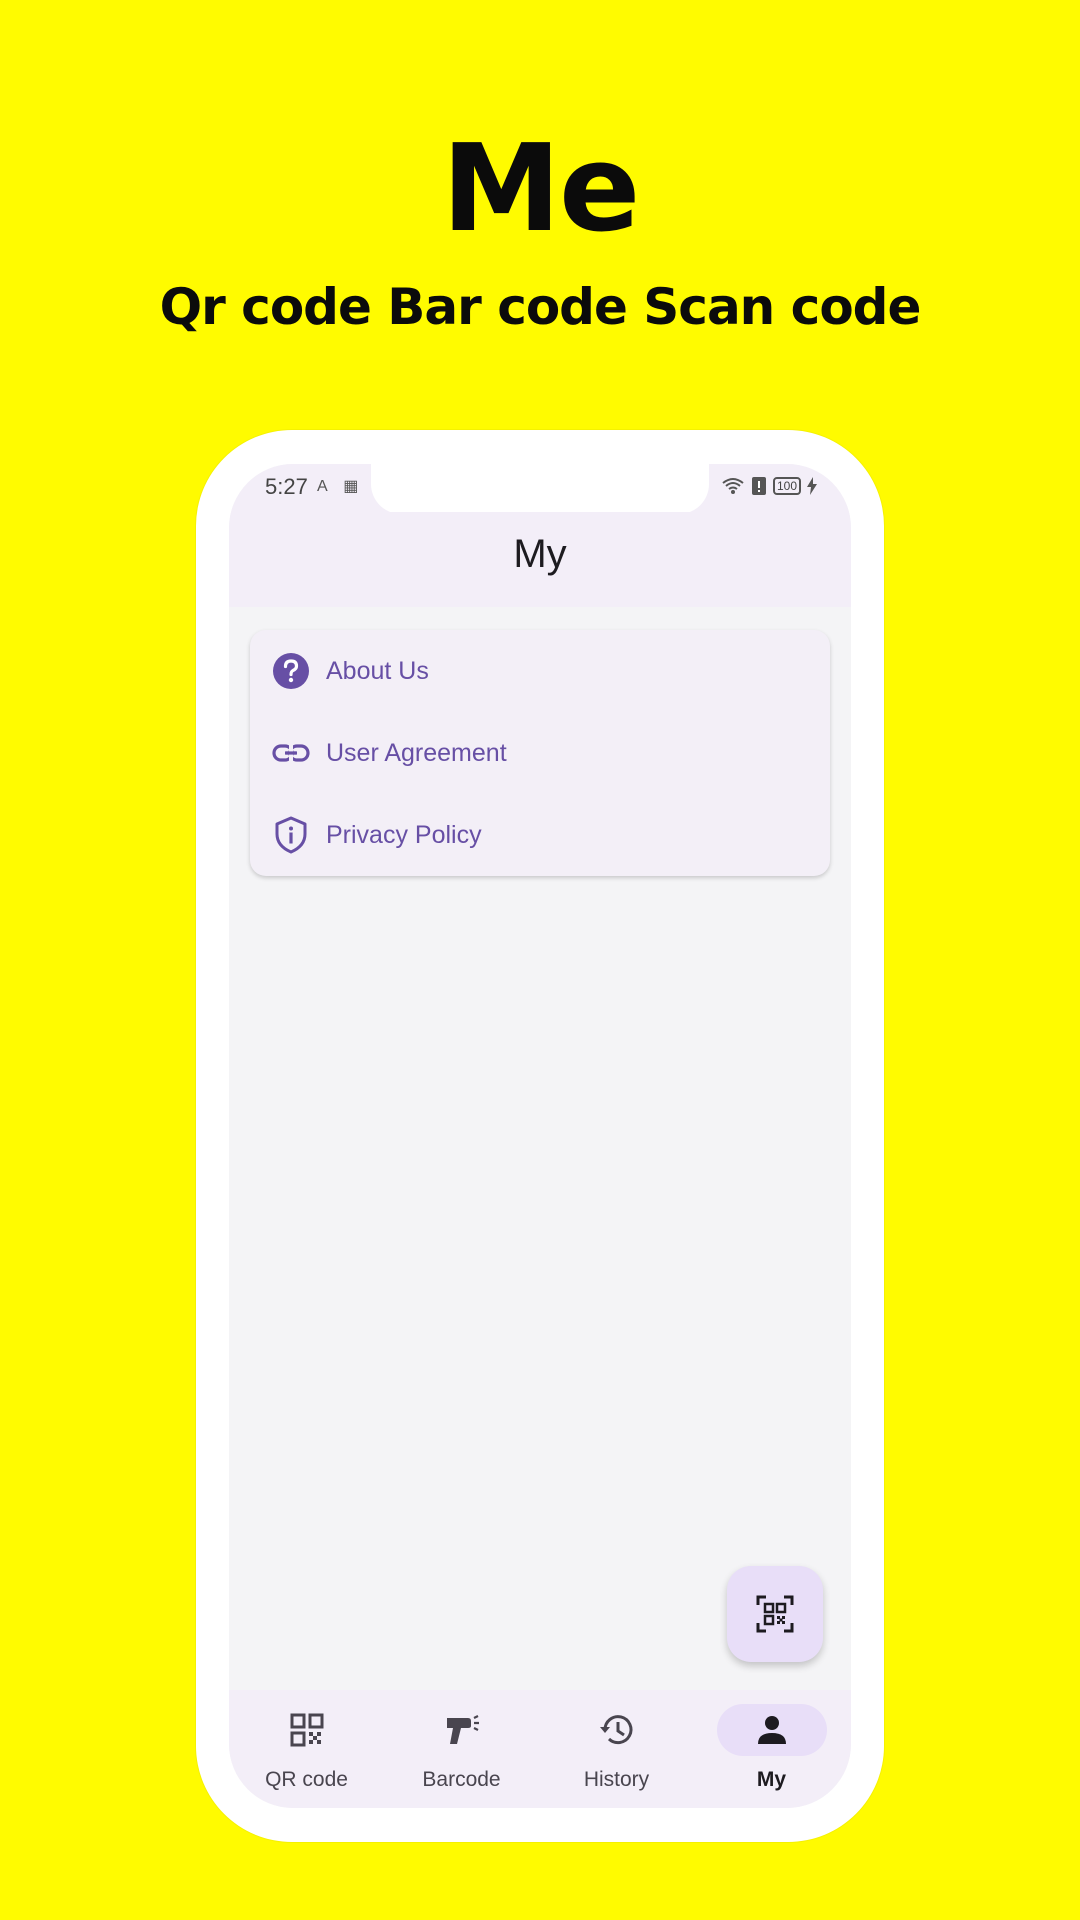  What do you see at coordinates (540, 671) in the screenshot?
I see `menu-item-about-us: About Us` at bounding box center [540, 671].